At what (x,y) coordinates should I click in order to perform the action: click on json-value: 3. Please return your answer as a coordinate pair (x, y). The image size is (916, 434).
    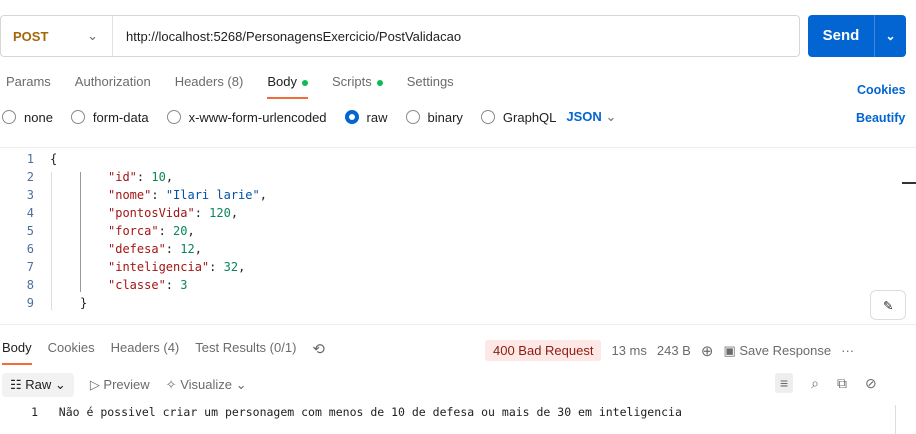
    Looking at the image, I should click on (184, 285).